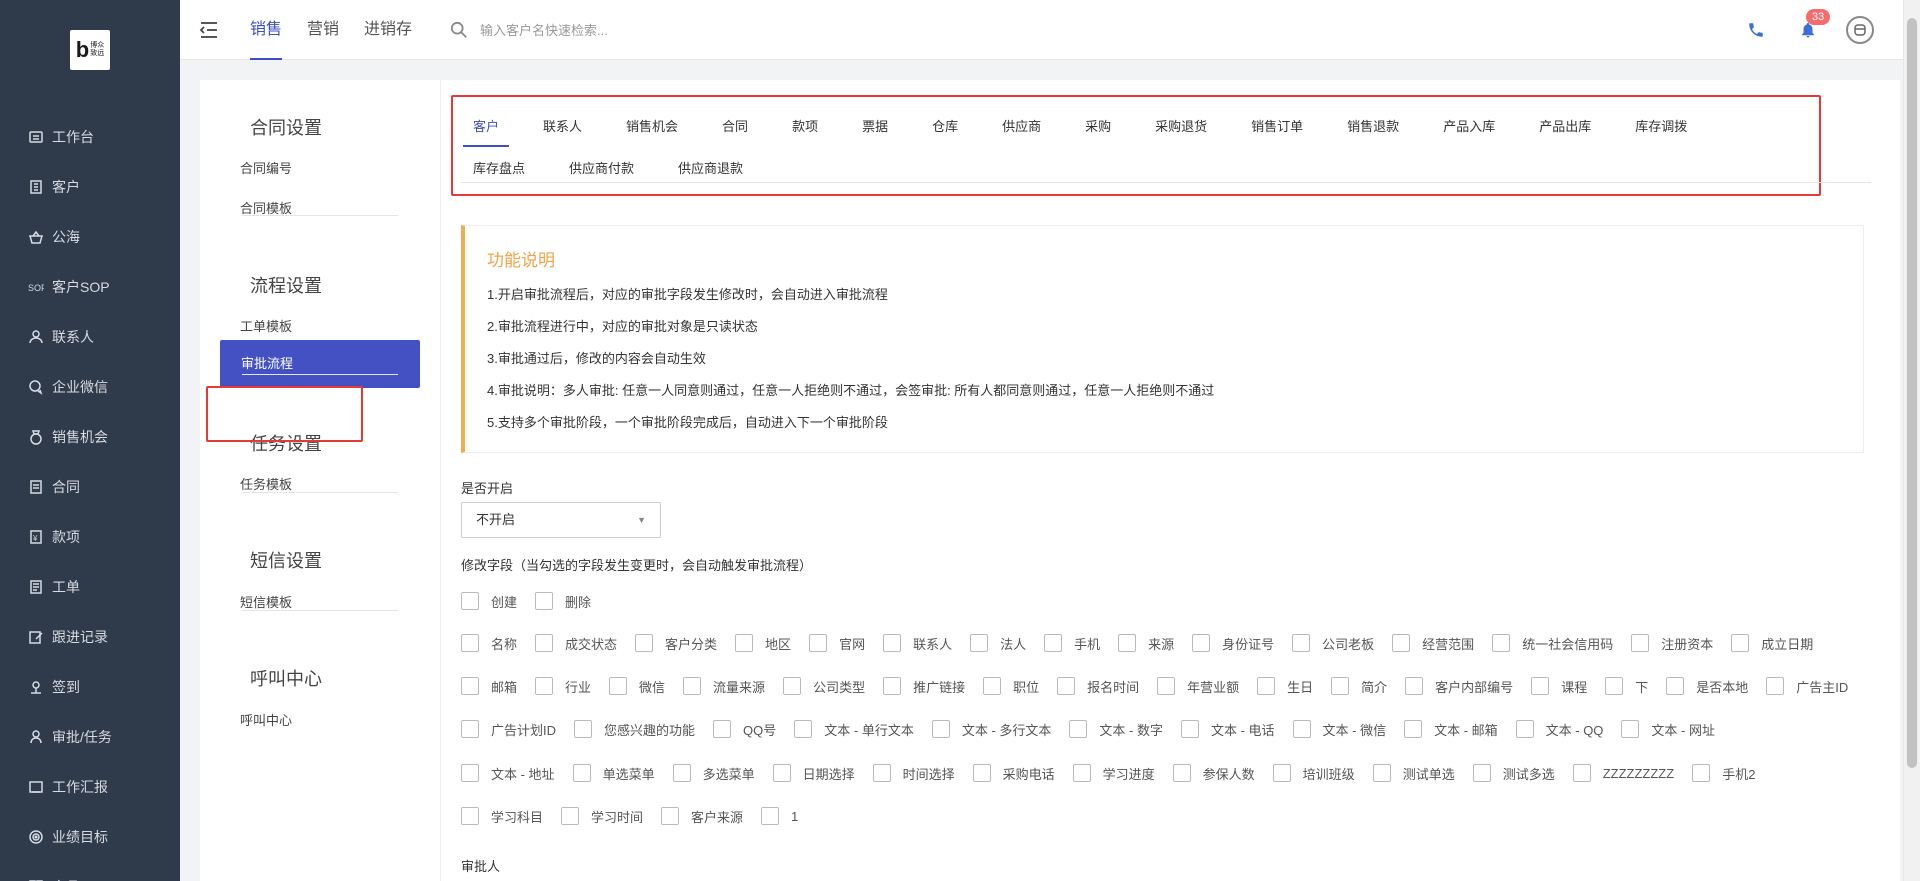  What do you see at coordinates (913, 773) in the screenshot?
I see `field-checkbox: 时间选择` at bounding box center [913, 773].